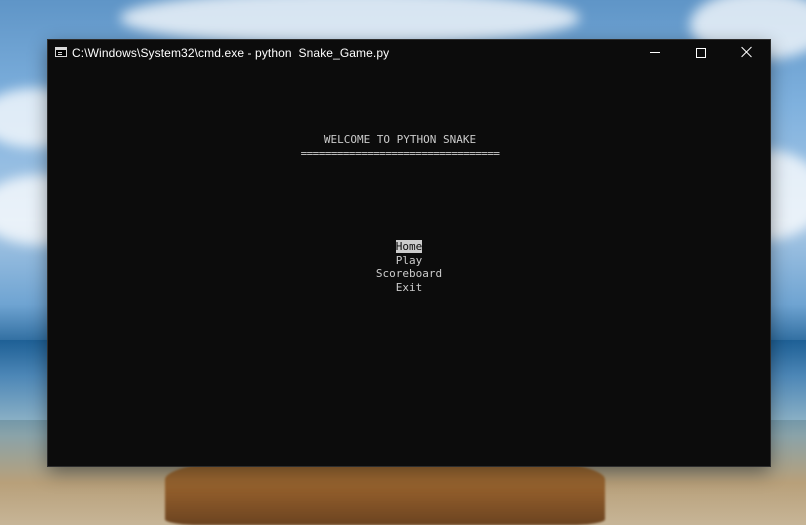  I want to click on menu-item-home: Home, so click(409, 247).